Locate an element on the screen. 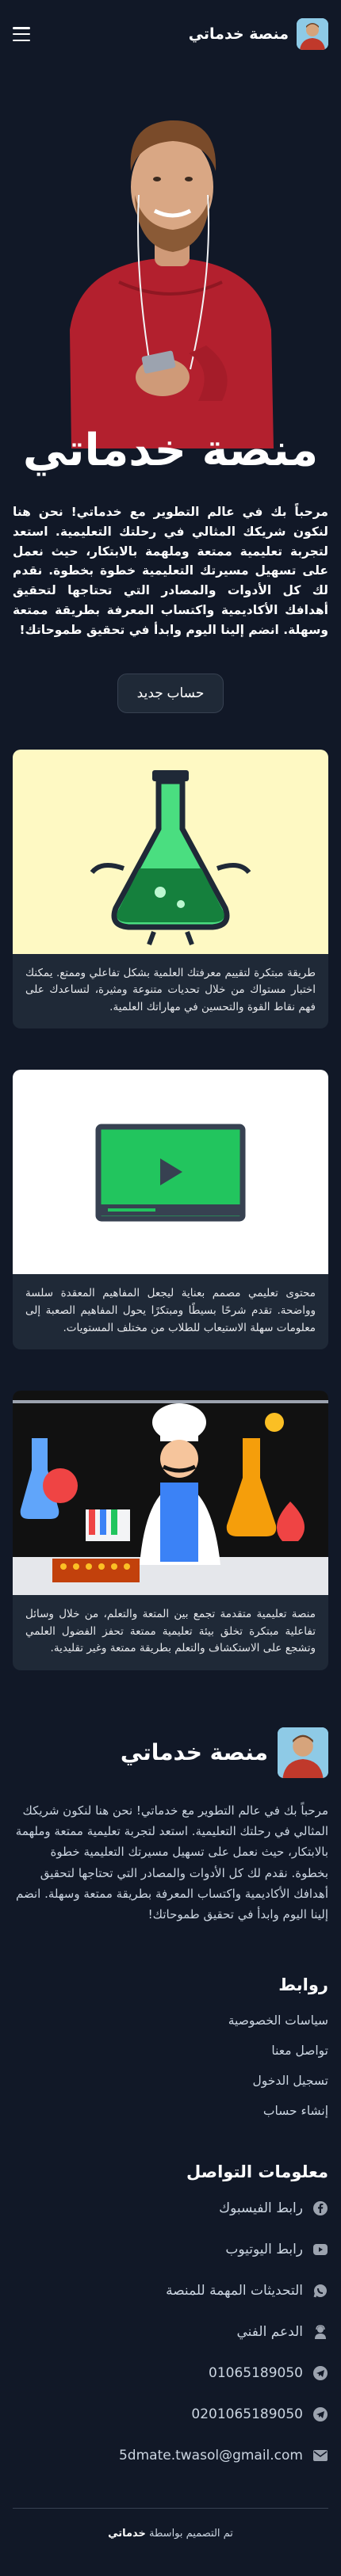  contact-email: 5dmate.twasol@gmail.com is located at coordinates (170, 2455).